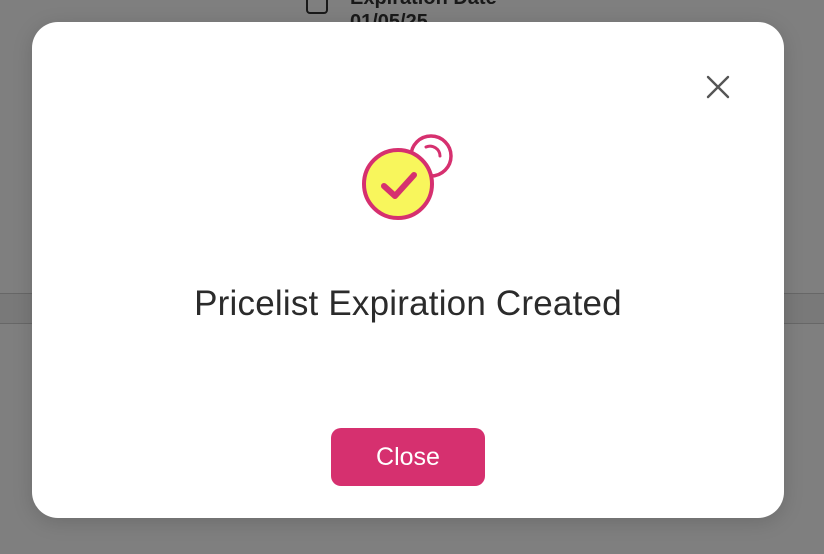 The height and width of the screenshot is (554, 824). Describe the element at coordinates (408, 303) in the screenshot. I see `dialog-title: Pricelist Expiration Created` at that location.